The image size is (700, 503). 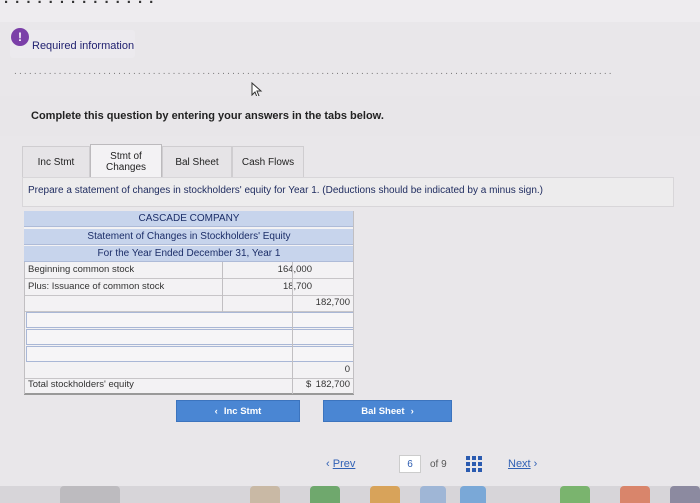 What do you see at coordinates (80, 5) in the screenshot?
I see `cropped-title-text: · · · · · · · · · · · · · ·` at bounding box center [80, 5].